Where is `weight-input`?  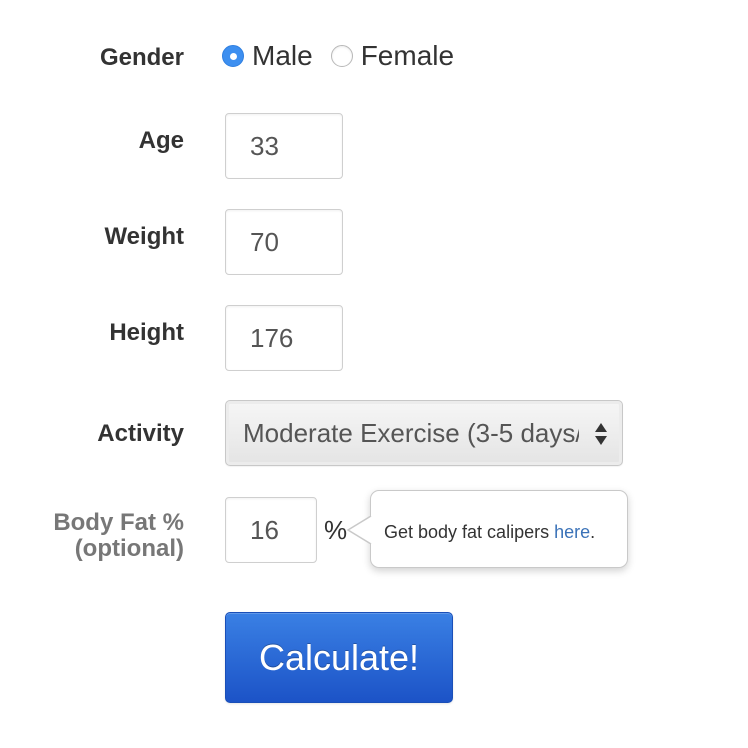 weight-input is located at coordinates (284, 242).